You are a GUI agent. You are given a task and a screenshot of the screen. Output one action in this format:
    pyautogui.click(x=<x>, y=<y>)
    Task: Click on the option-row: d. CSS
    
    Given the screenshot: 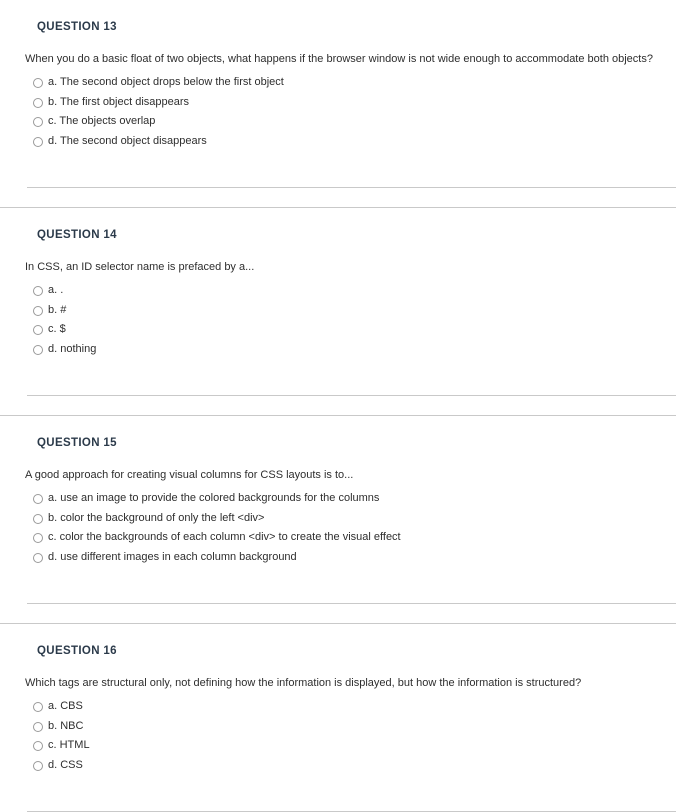 What is the action you would take?
    pyautogui.click(x=338, y=766)
    